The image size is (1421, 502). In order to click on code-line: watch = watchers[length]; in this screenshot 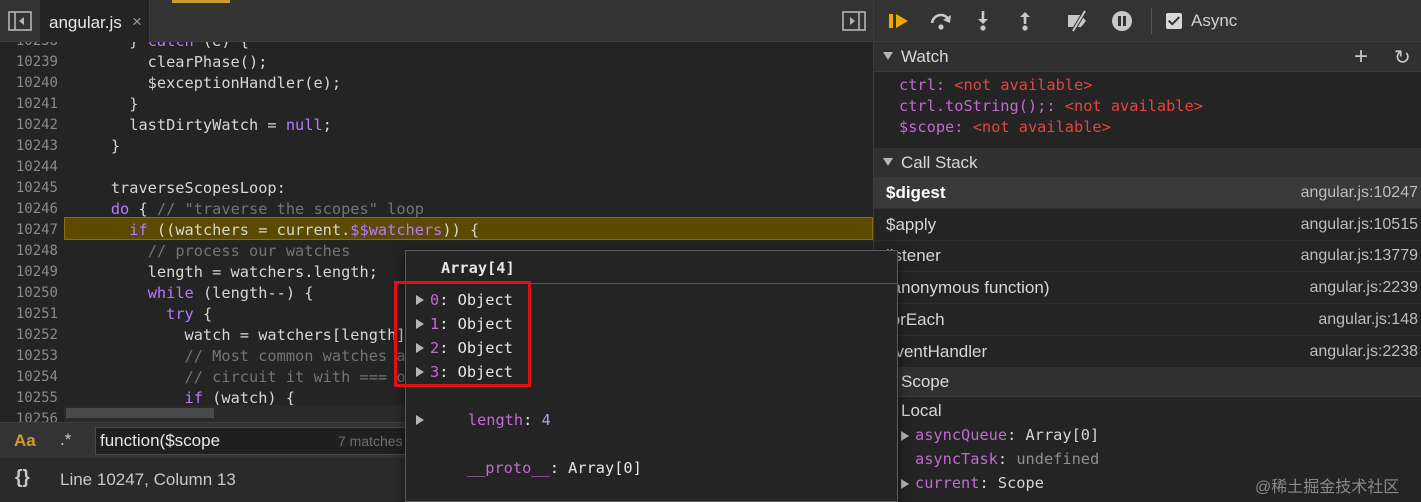, I will do `click(244, 335)`.